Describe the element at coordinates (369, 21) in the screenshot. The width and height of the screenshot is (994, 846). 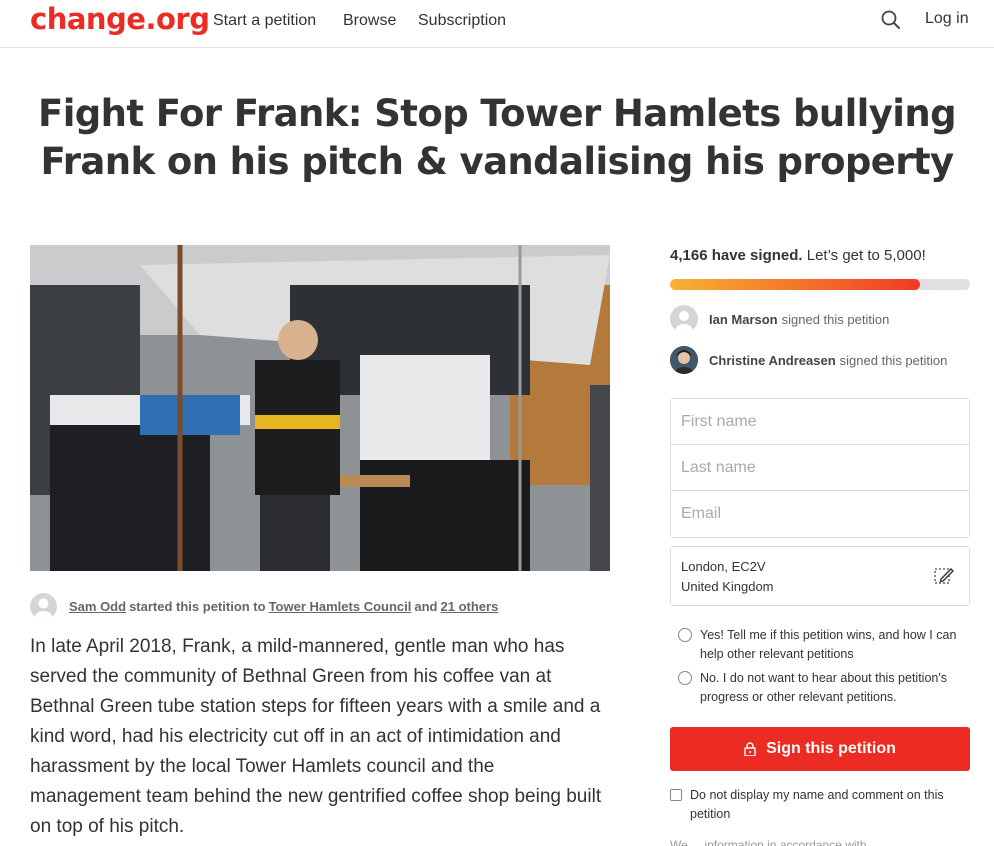
I see `nav-browse: Browse` at that location.